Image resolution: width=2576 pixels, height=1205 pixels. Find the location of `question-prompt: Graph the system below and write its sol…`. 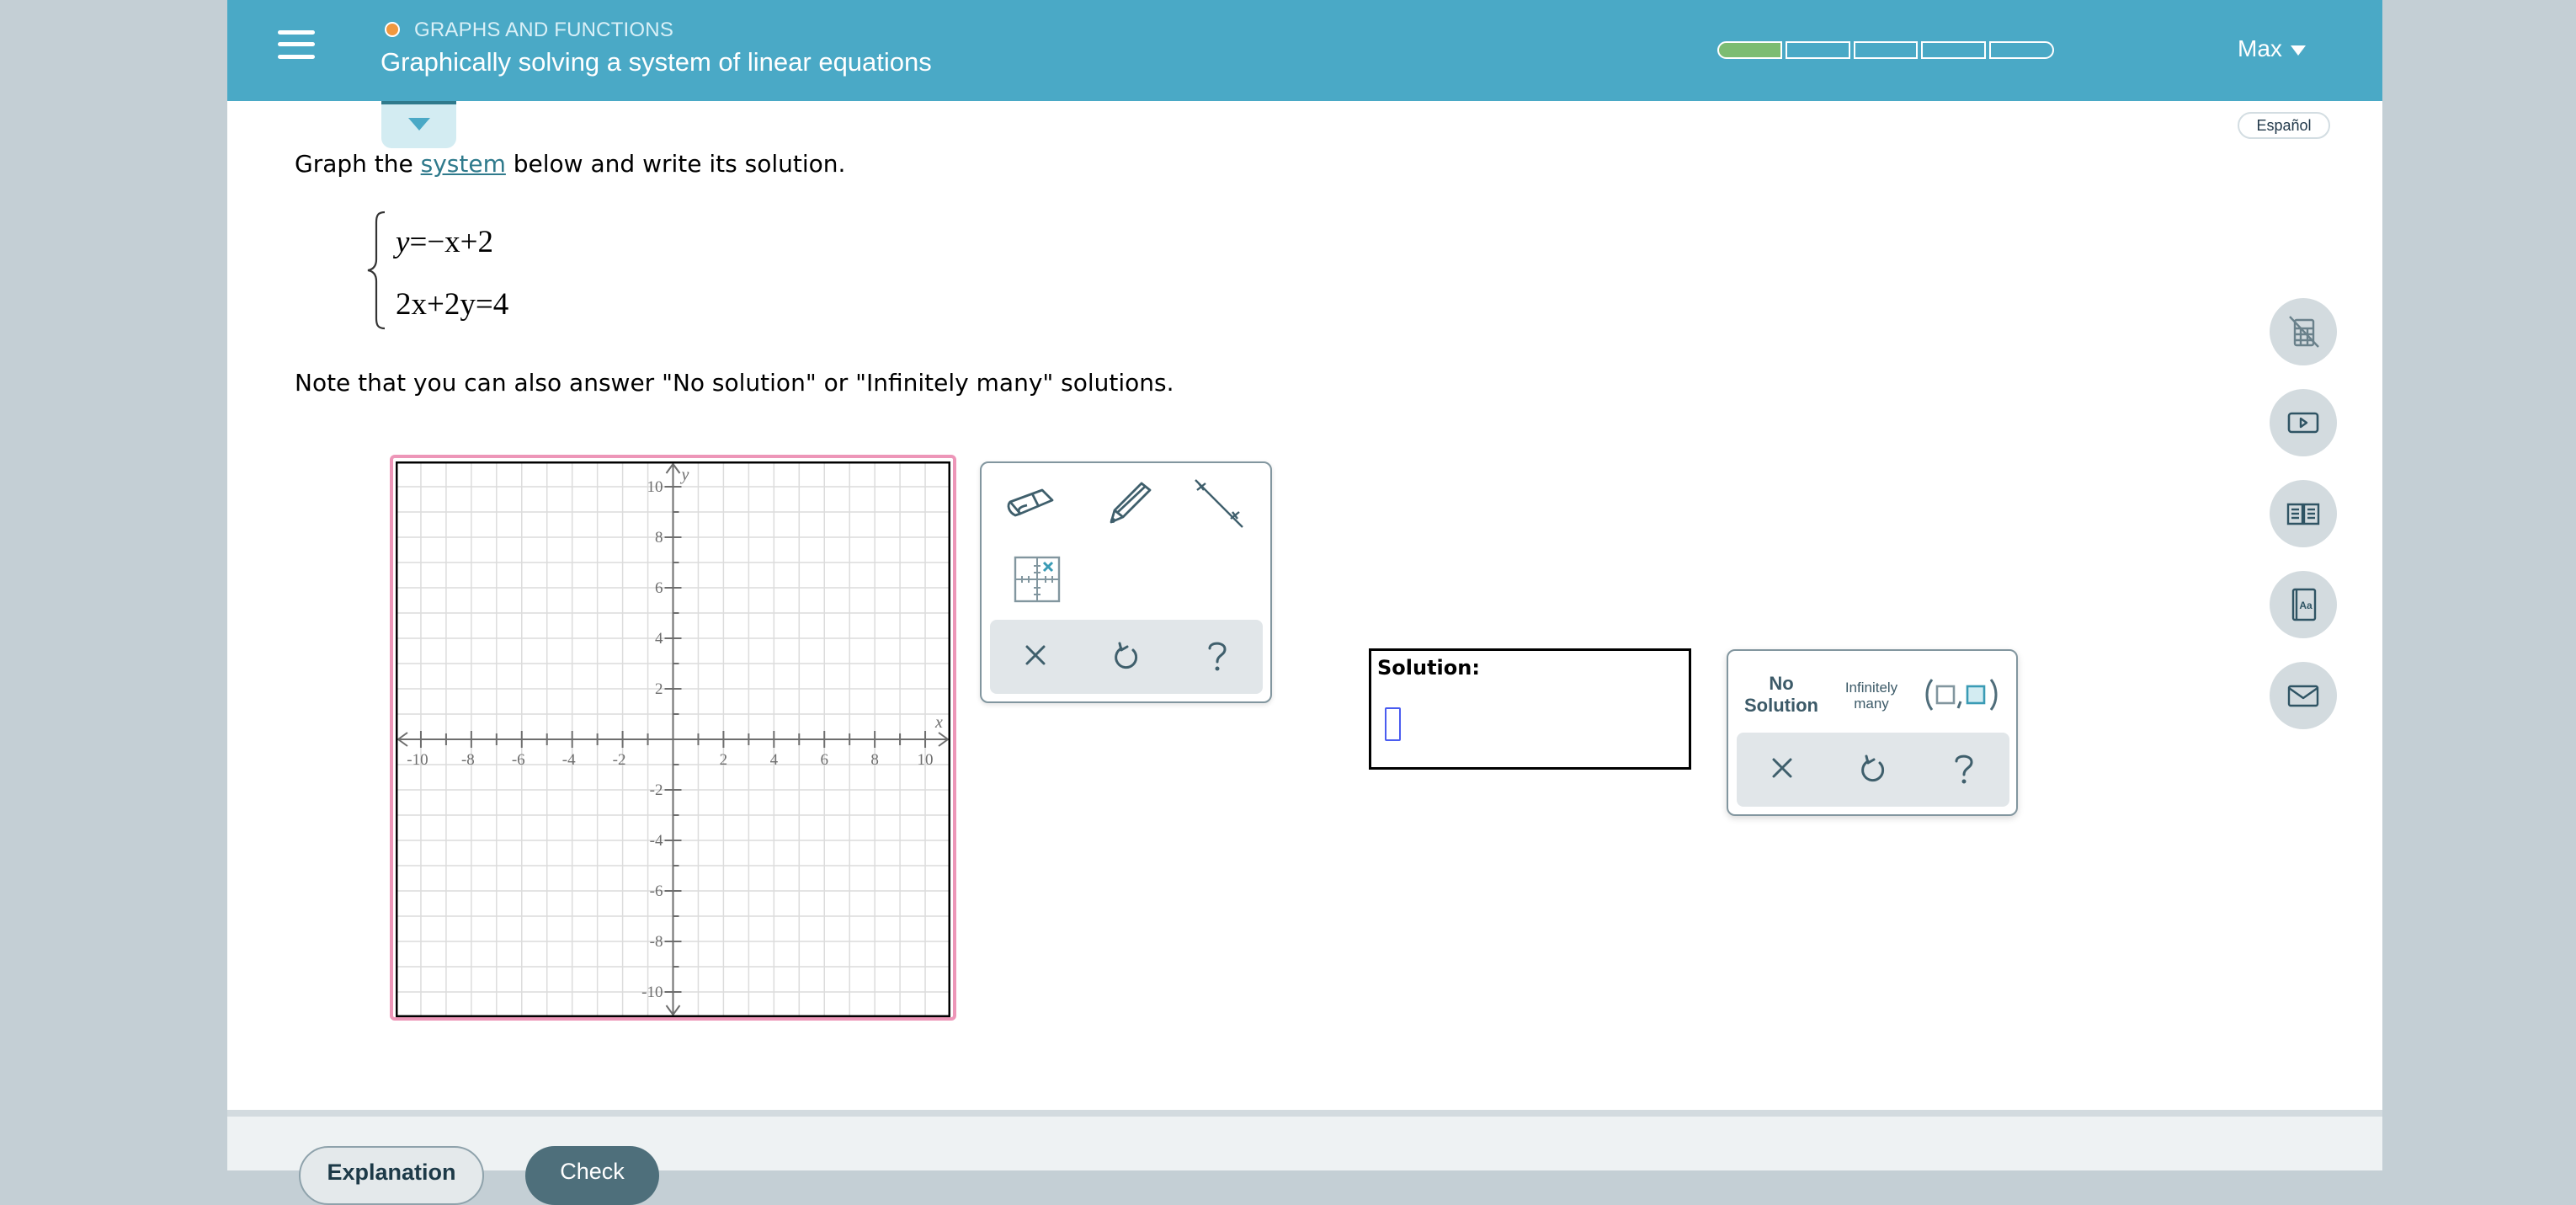

question-prompt: Graph the system below and write its sol… is located at coordinates (570, 164).